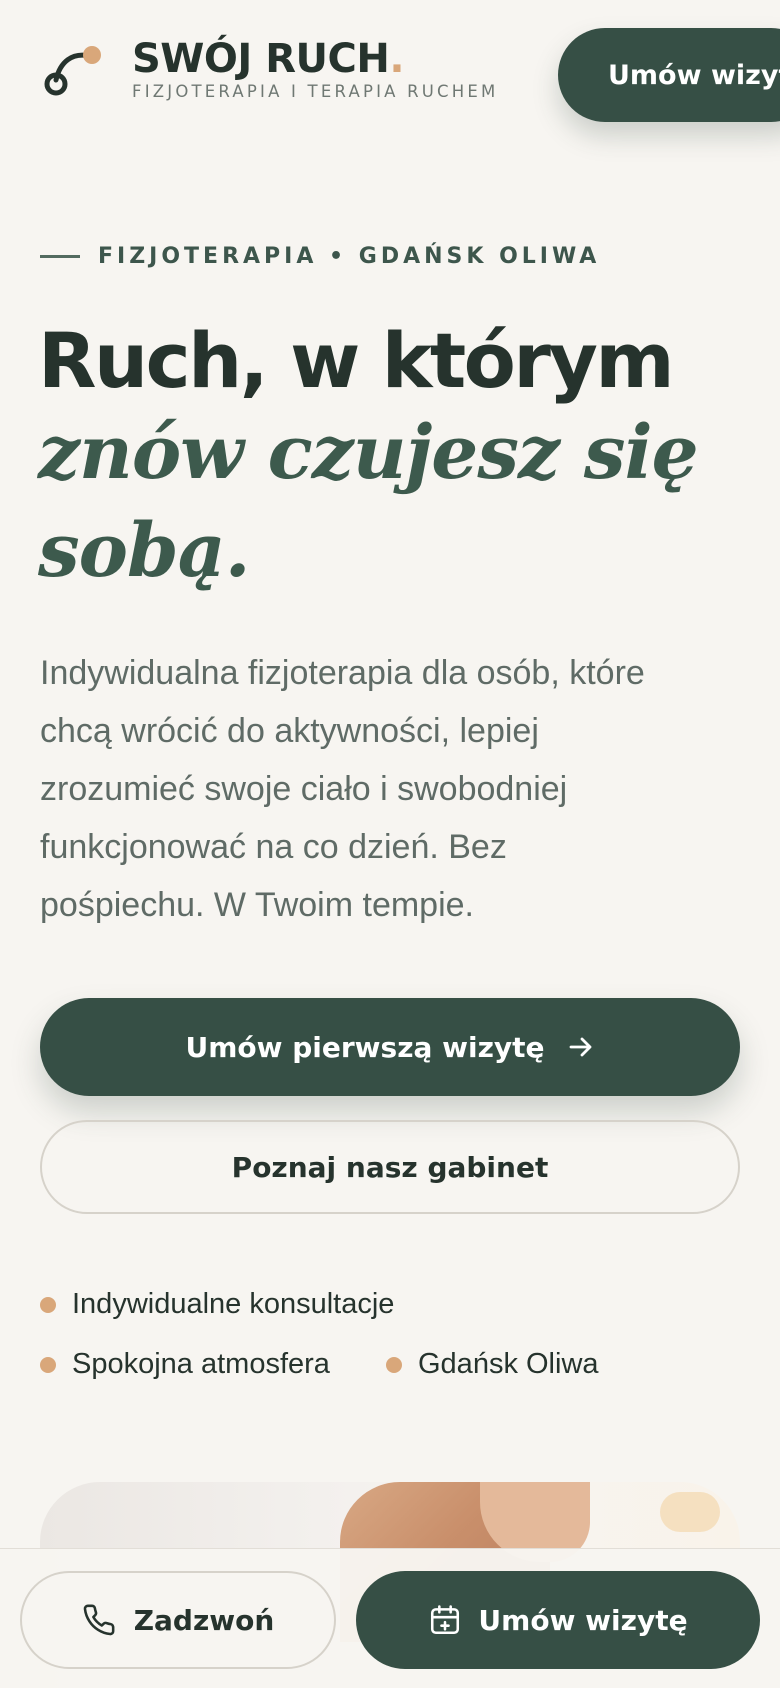 Image resolution: width=780 pixels, height=1688 pixels. I want to click on book-first-visit-label: Umów pierwszą wizytę, so click(365, 1047).